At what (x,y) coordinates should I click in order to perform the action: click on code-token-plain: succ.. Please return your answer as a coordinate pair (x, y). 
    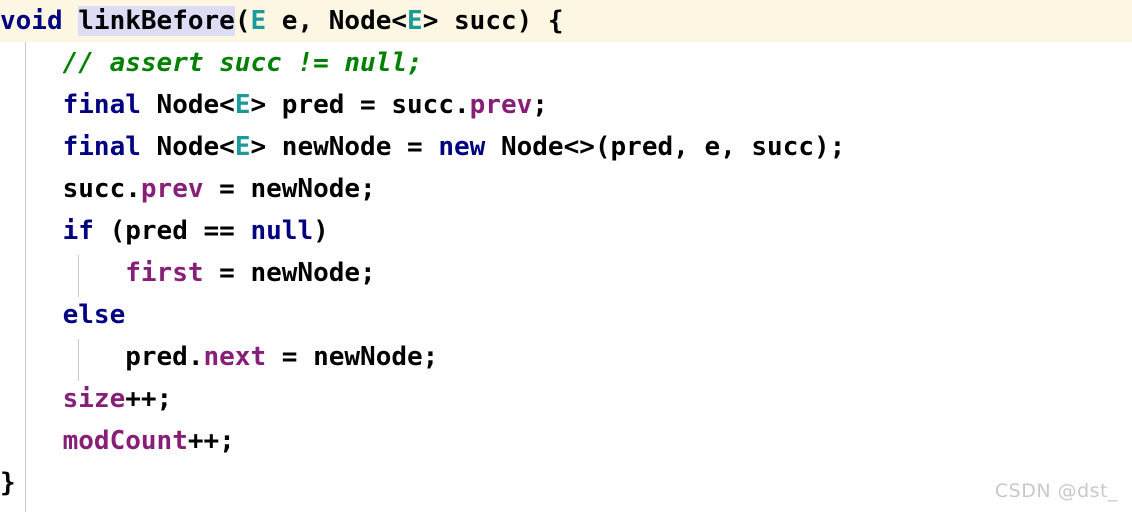
    Looking at the image, I should click on (70, 189).